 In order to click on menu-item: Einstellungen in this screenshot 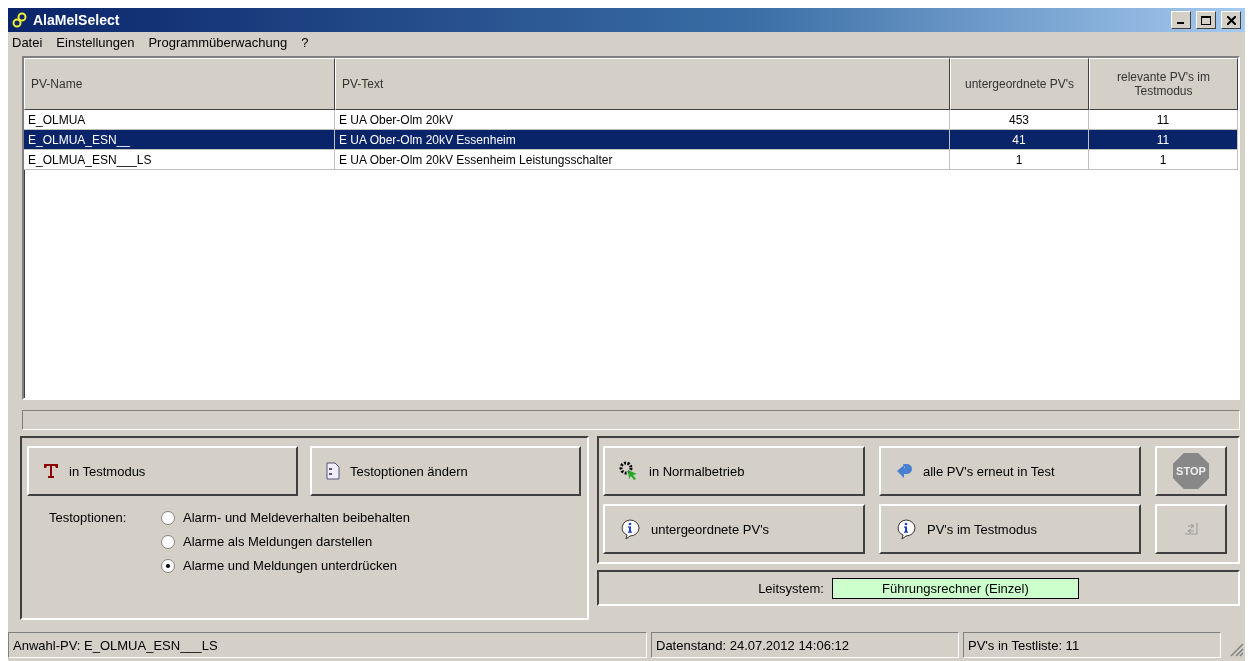, I will do `click(95, 42)`.